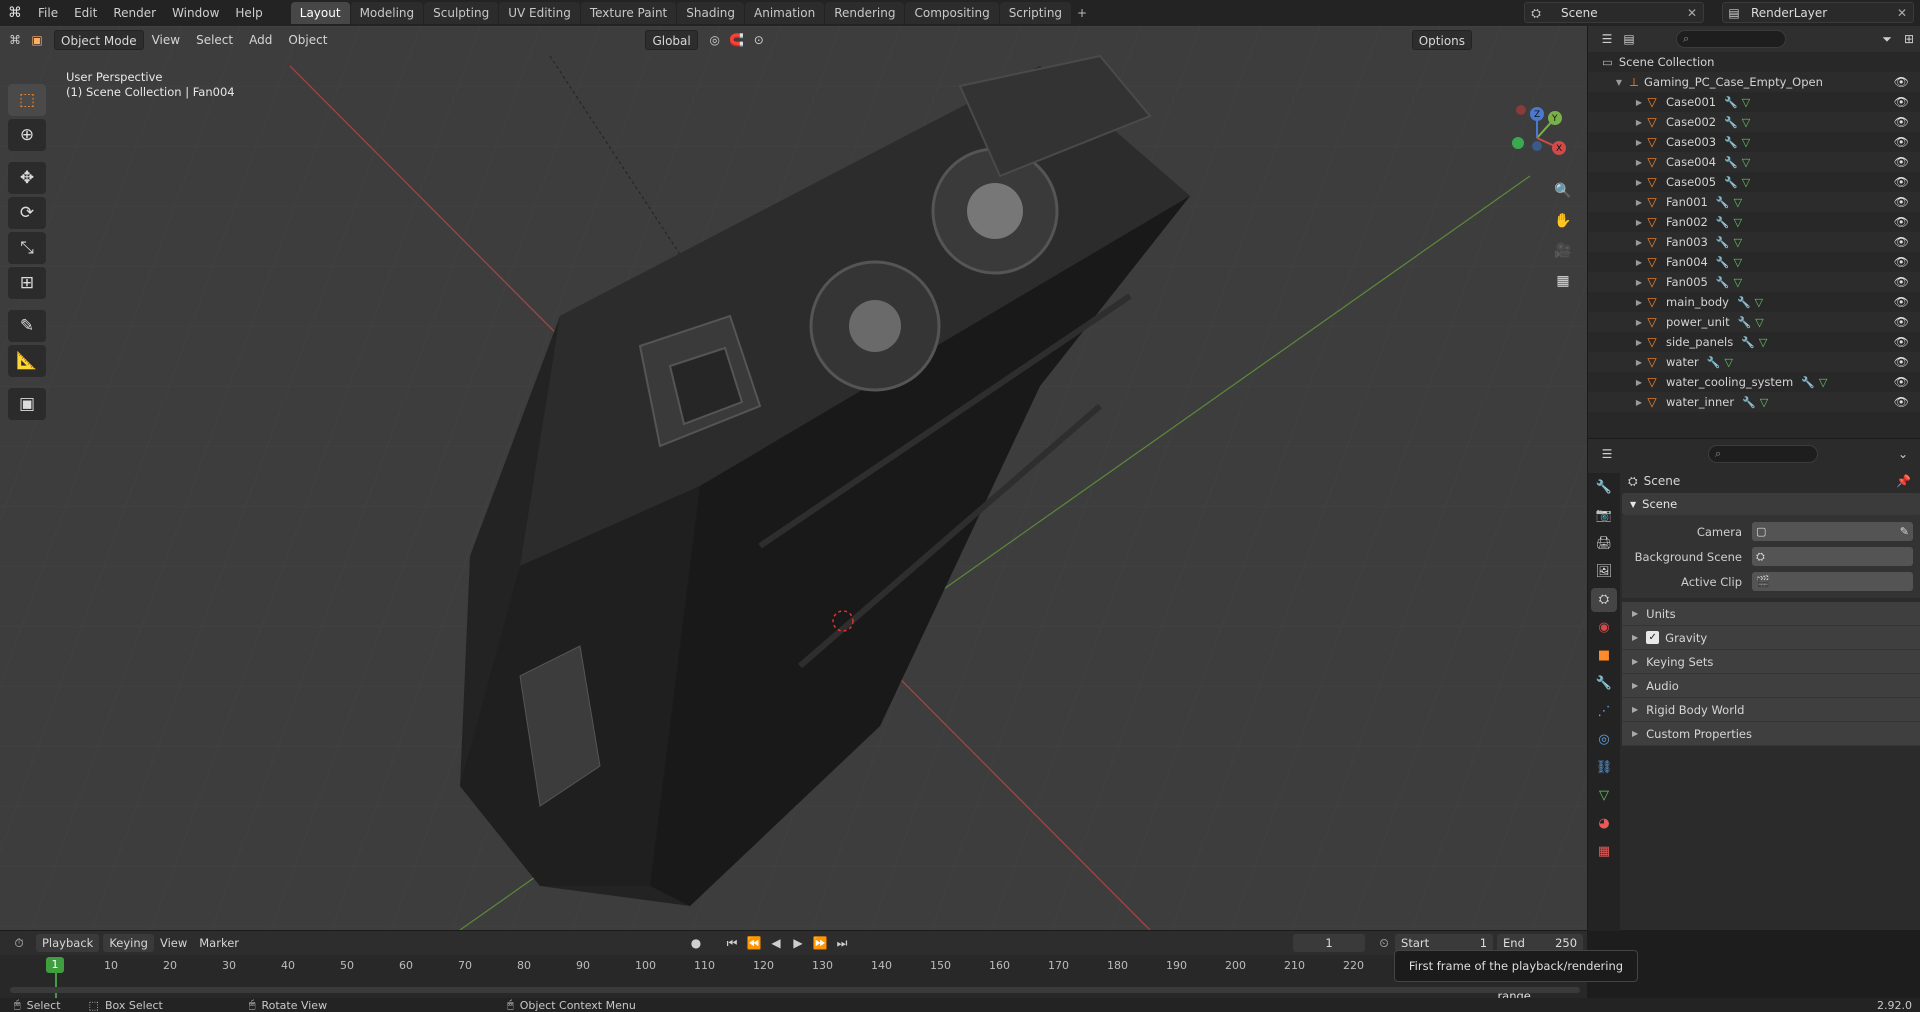 The image size is (1920, 1012). Describe the element at coordinates (1035, 13) in the screenshot. I see `workspace-tab-scripting: Scripting` at that location.